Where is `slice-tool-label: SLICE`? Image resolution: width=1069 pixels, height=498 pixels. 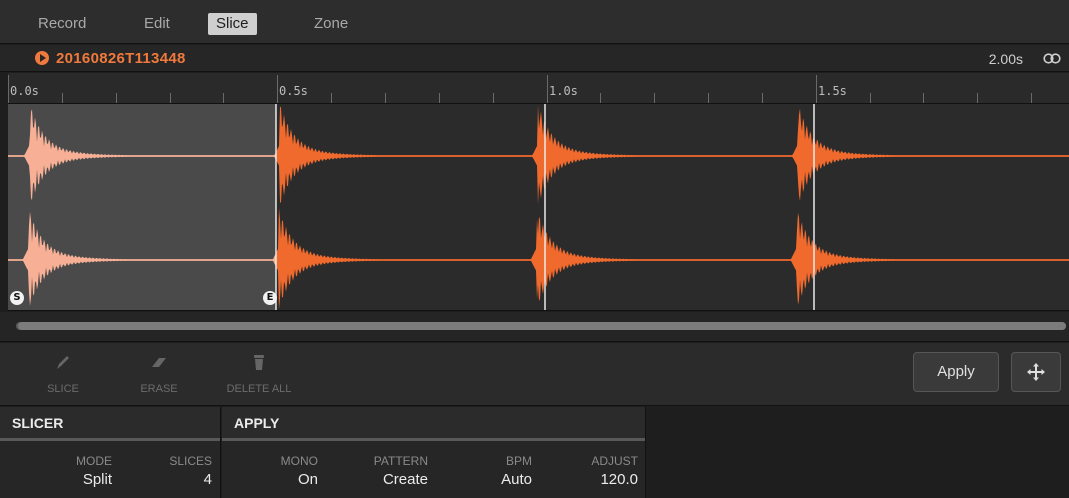 slice-tool-label: SLICE is located at coordinates (63, 389).